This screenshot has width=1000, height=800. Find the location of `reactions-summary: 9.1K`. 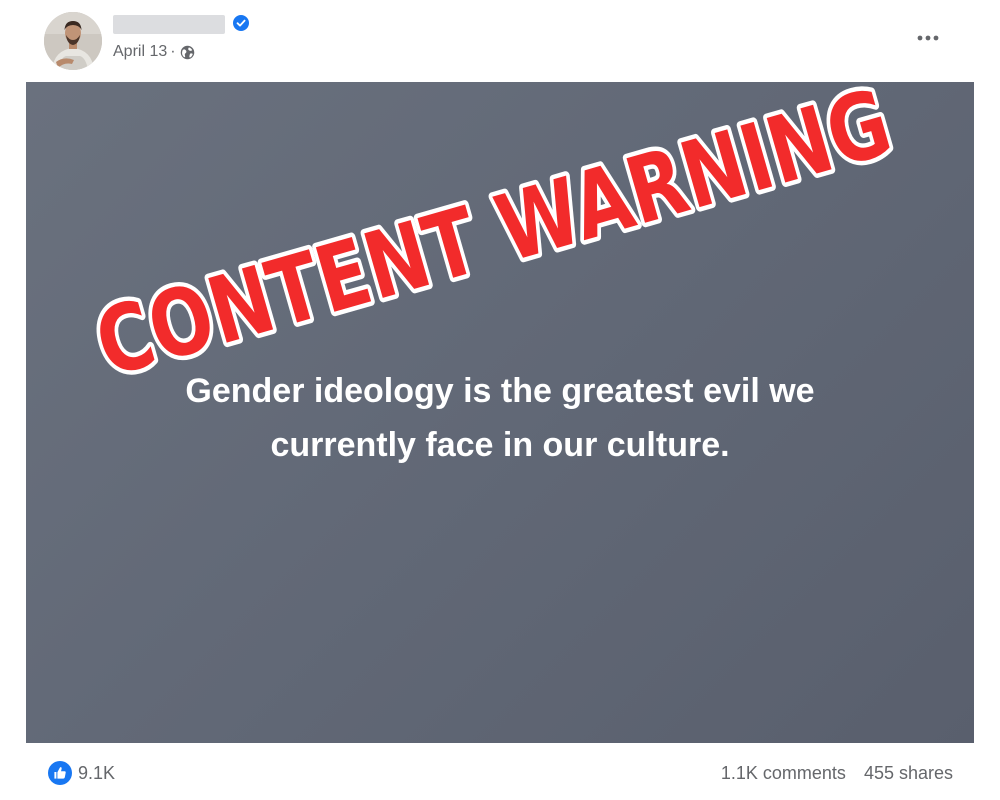

reactions-summary: 9.1K is located at coordinates (81, 773).